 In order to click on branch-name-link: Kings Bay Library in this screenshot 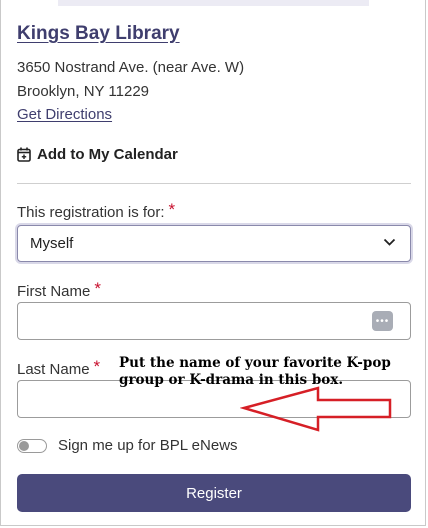, I will do `click(98, 34)`.